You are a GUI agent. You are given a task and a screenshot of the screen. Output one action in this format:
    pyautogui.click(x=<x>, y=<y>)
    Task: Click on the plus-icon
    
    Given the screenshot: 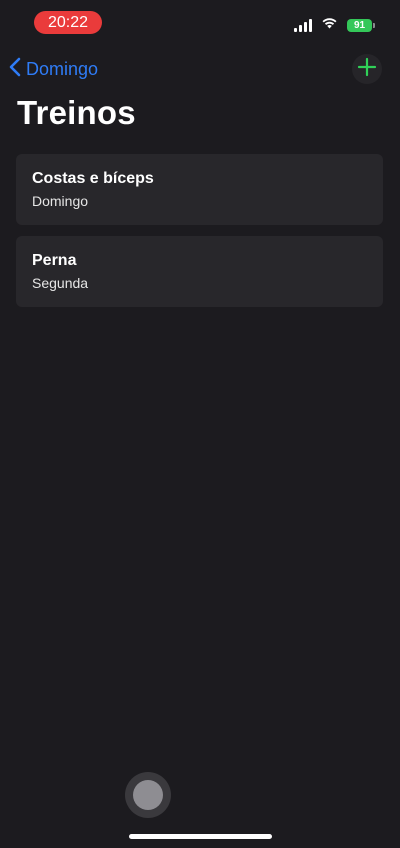 What is the action you would take?
    pyautogui.click(x=367, y=69)
    